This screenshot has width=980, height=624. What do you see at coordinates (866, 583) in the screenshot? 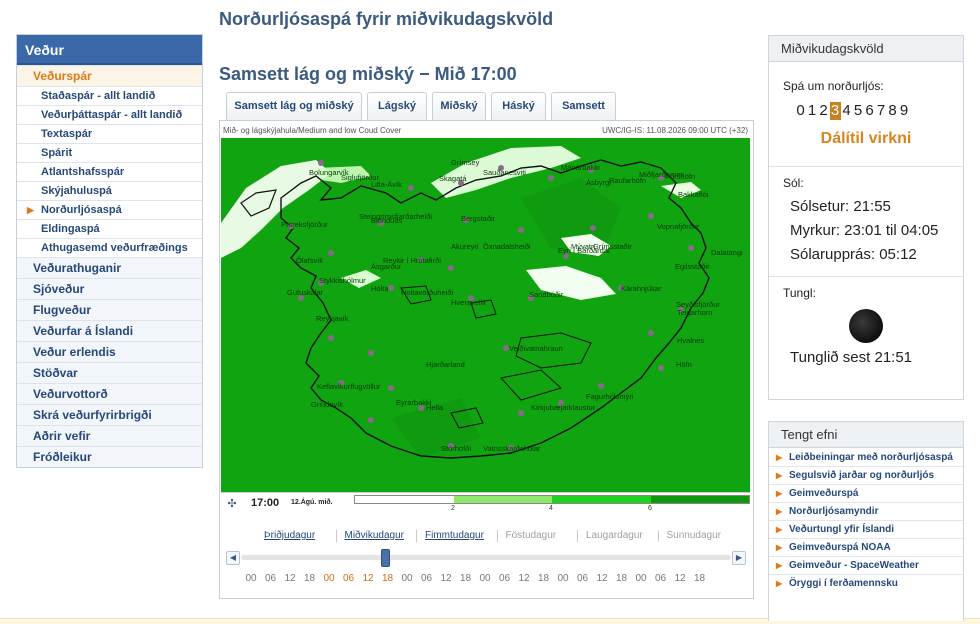
I see `related-link-oryggi-i-fer-amennsku: ▶ Öryggi í ferðamennsku` at bounding box center [866, 583].